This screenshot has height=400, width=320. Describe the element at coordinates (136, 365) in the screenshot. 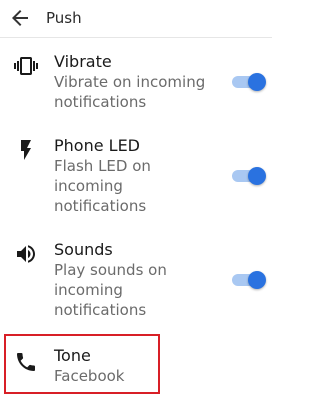

I see `setting-tone: Tone Facebook` at that location.